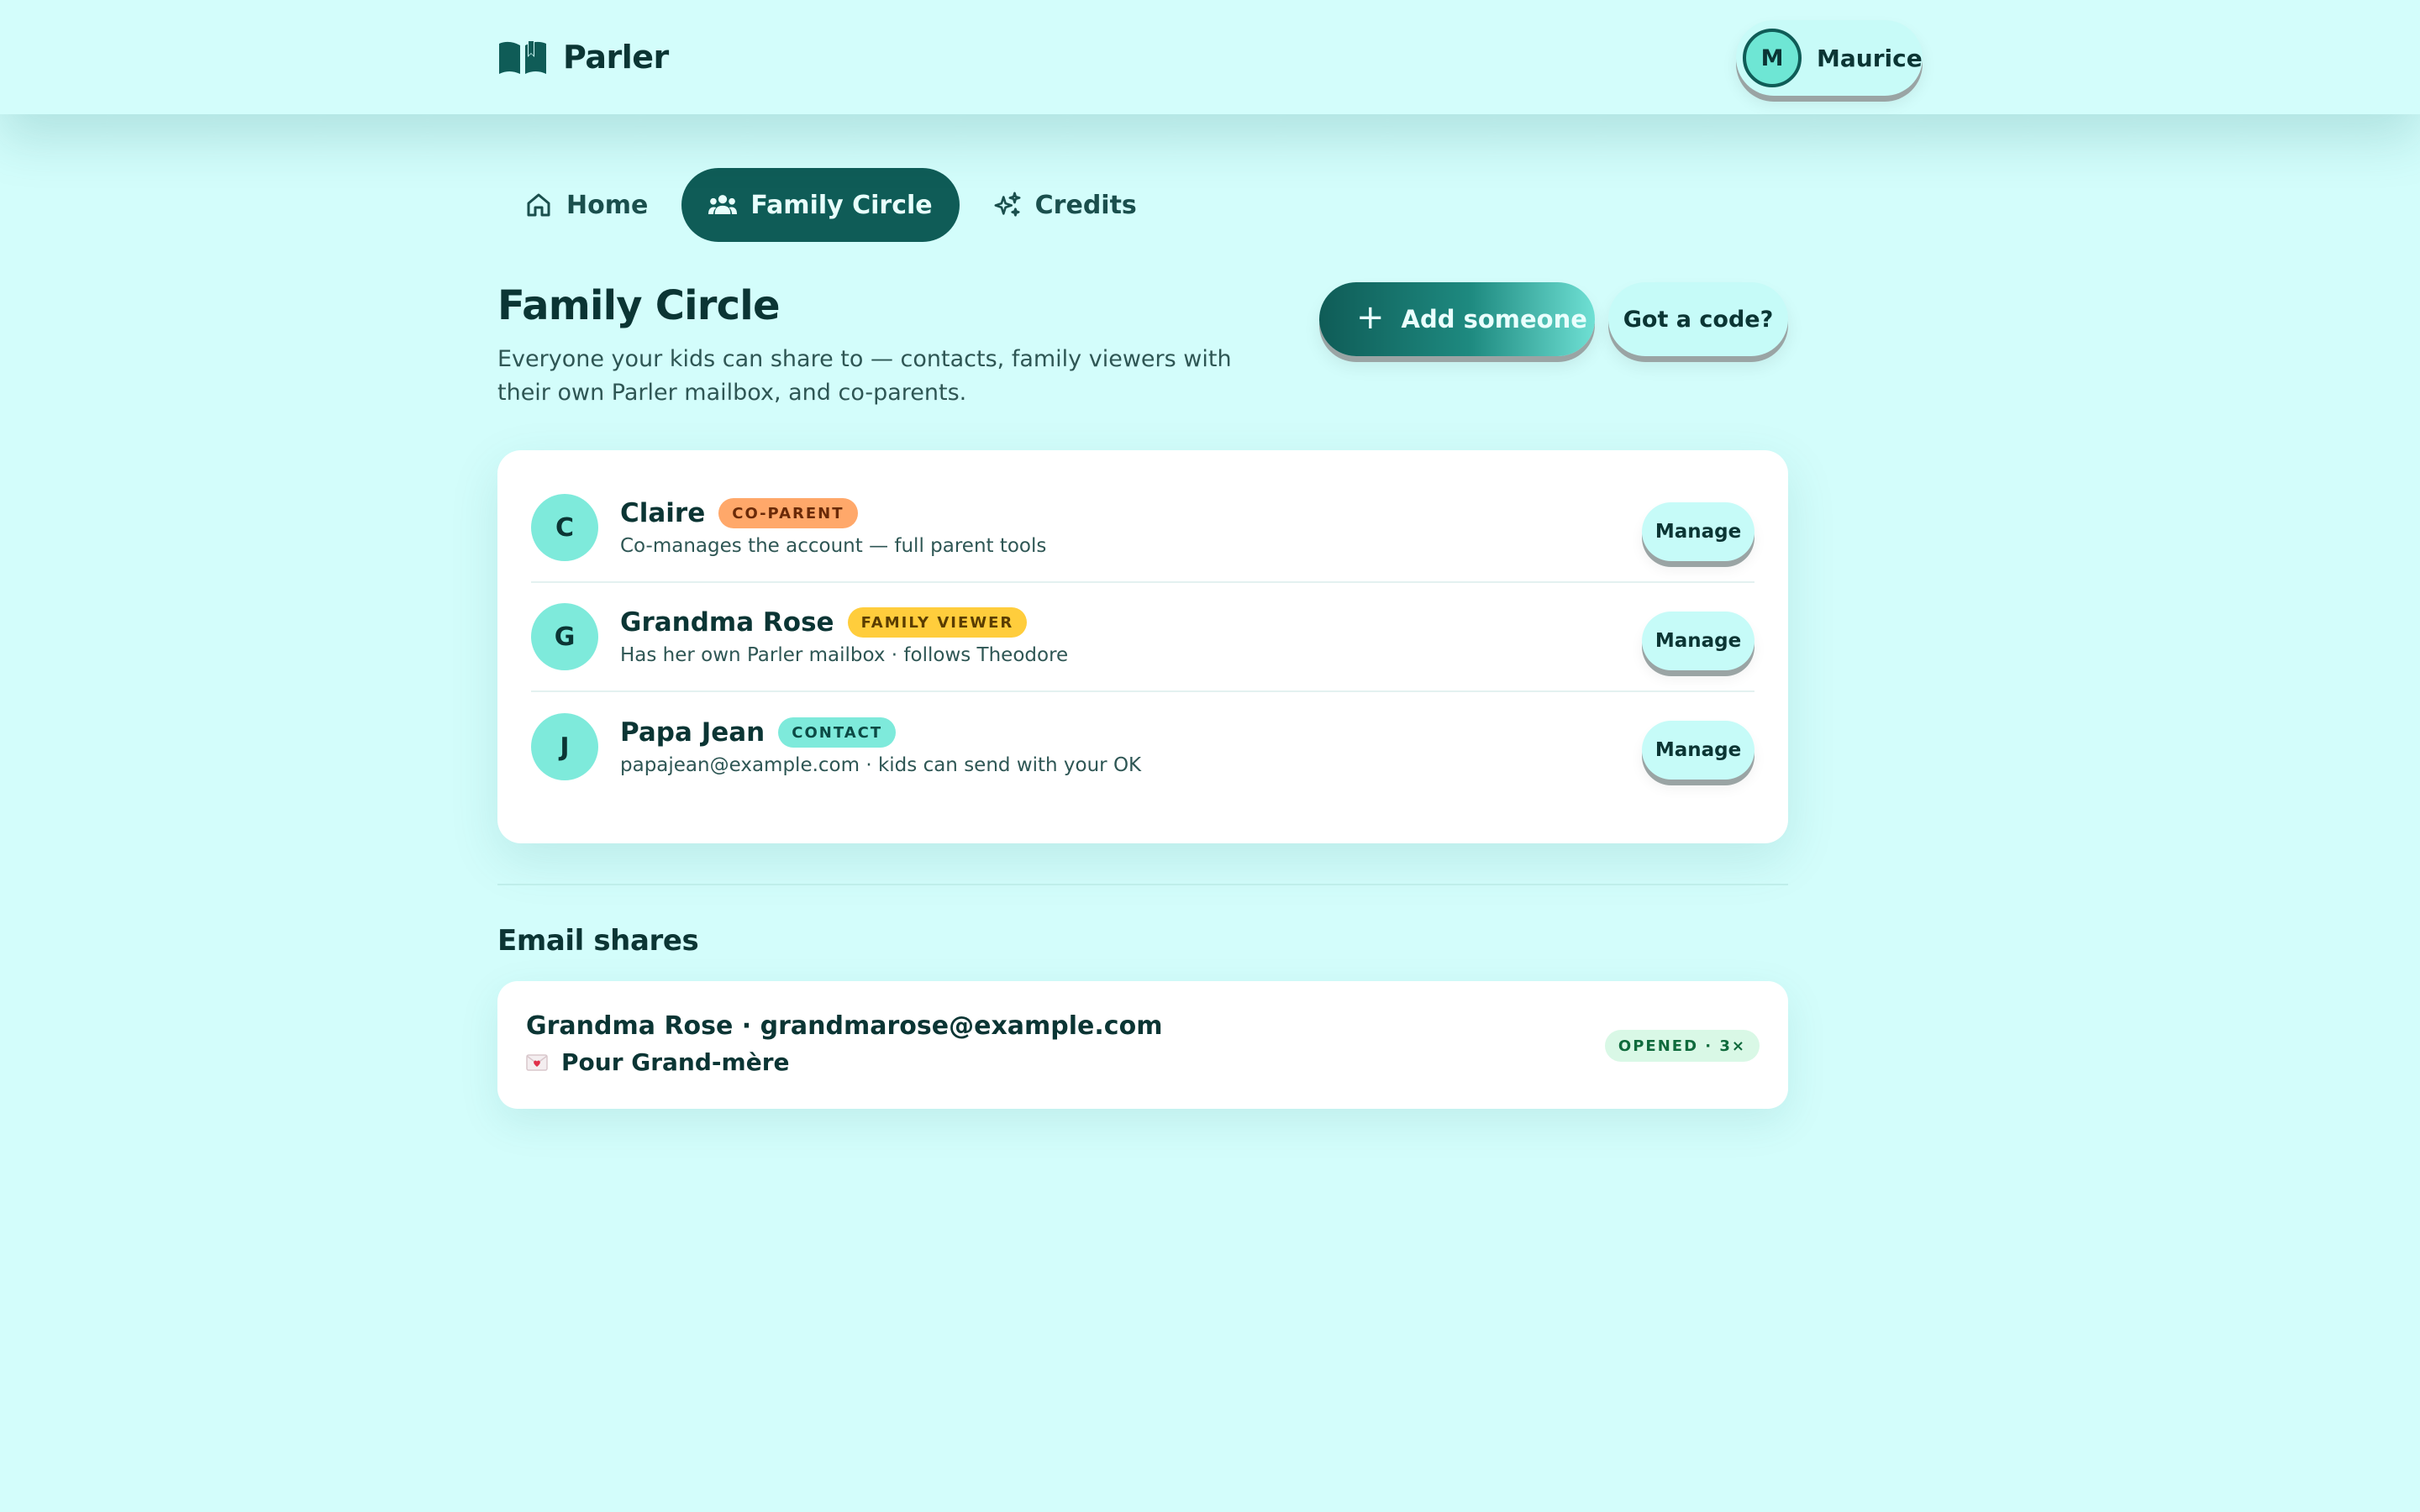 The image size is (2420, 1512). I want to click on person-name: Grandma Rose, so click(727, 622).